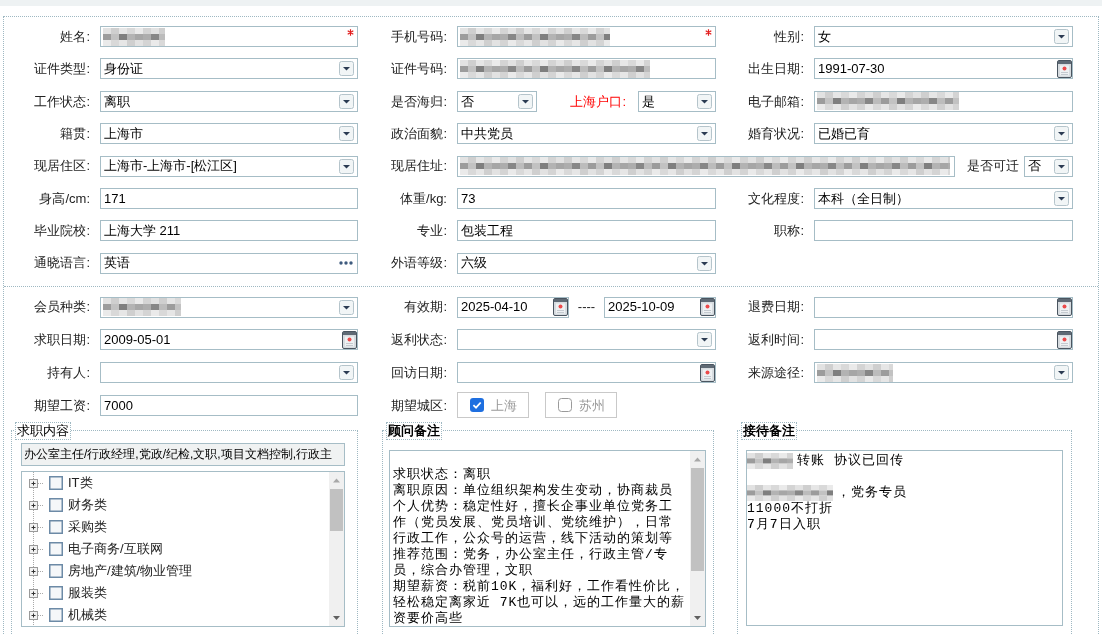 The height and width of the screenshot is (634, 1102). I want to click on date-input: 2025-04-10, so click(513, 307).